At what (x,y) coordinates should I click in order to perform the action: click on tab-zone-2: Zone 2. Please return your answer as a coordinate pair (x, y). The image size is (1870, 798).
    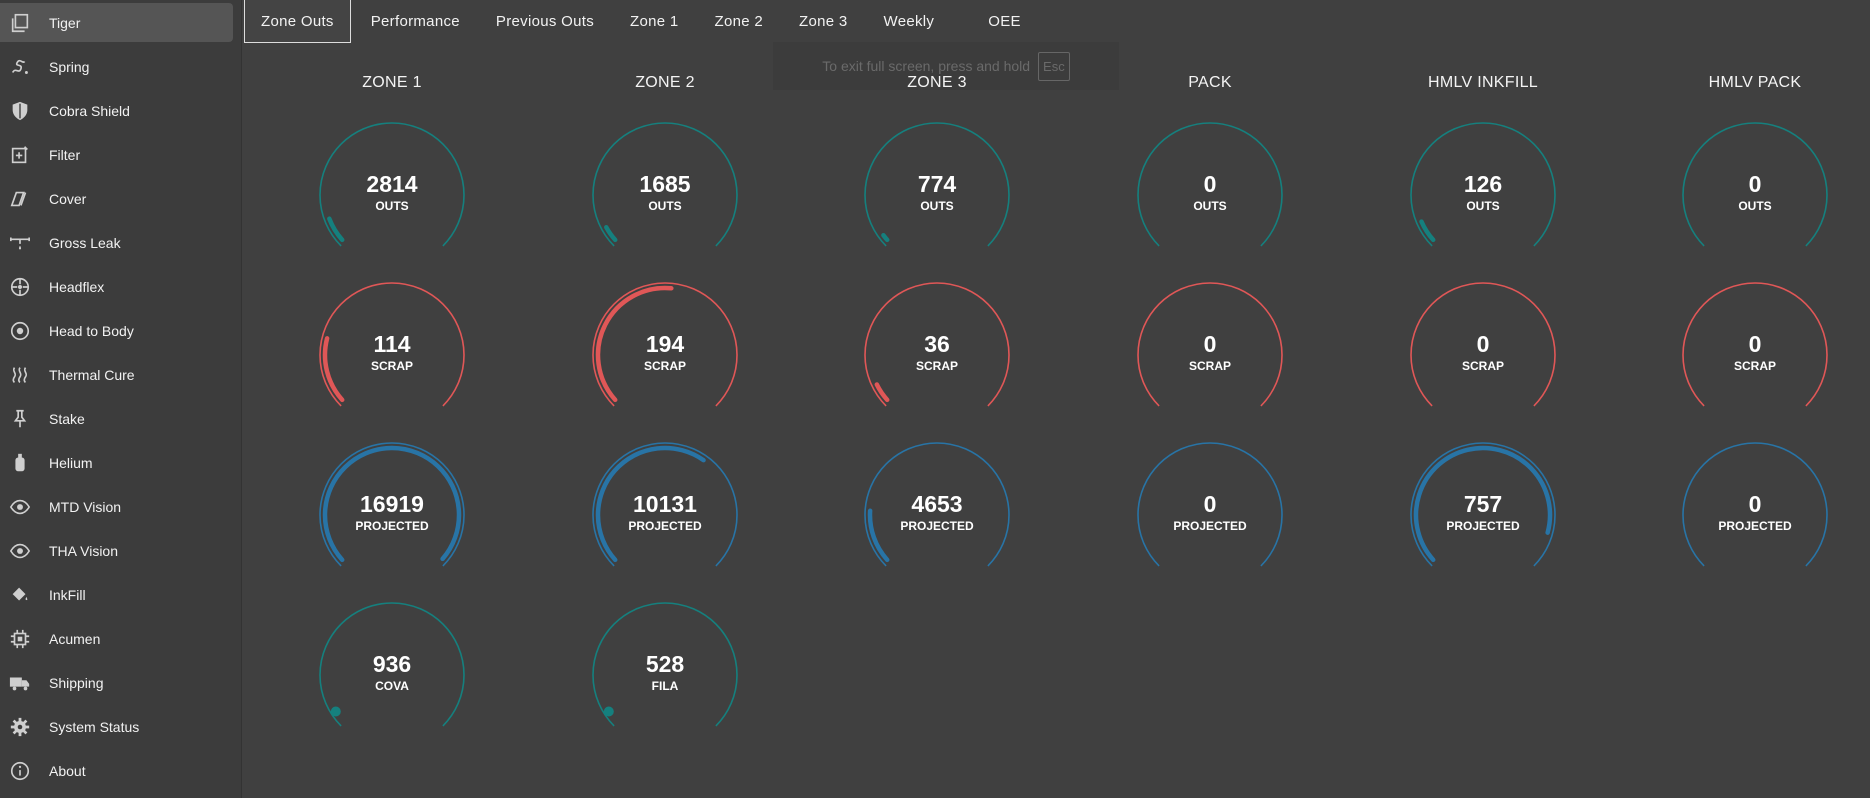
    Looking at the image, I should click on (739, 21).